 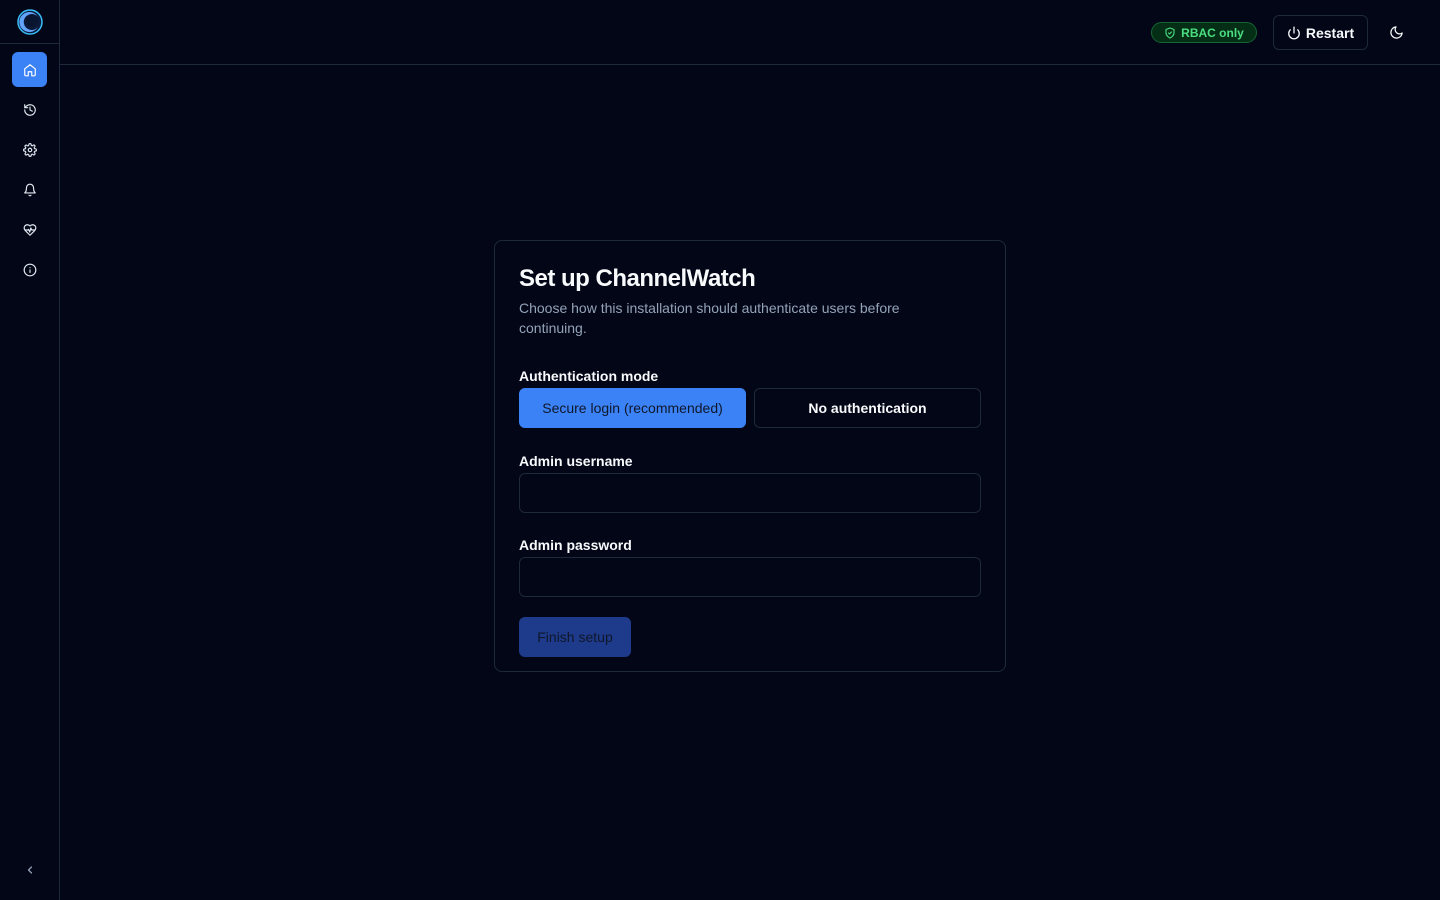 I want to click on admin-username-label: Admin username, so click(x=576, y=461).